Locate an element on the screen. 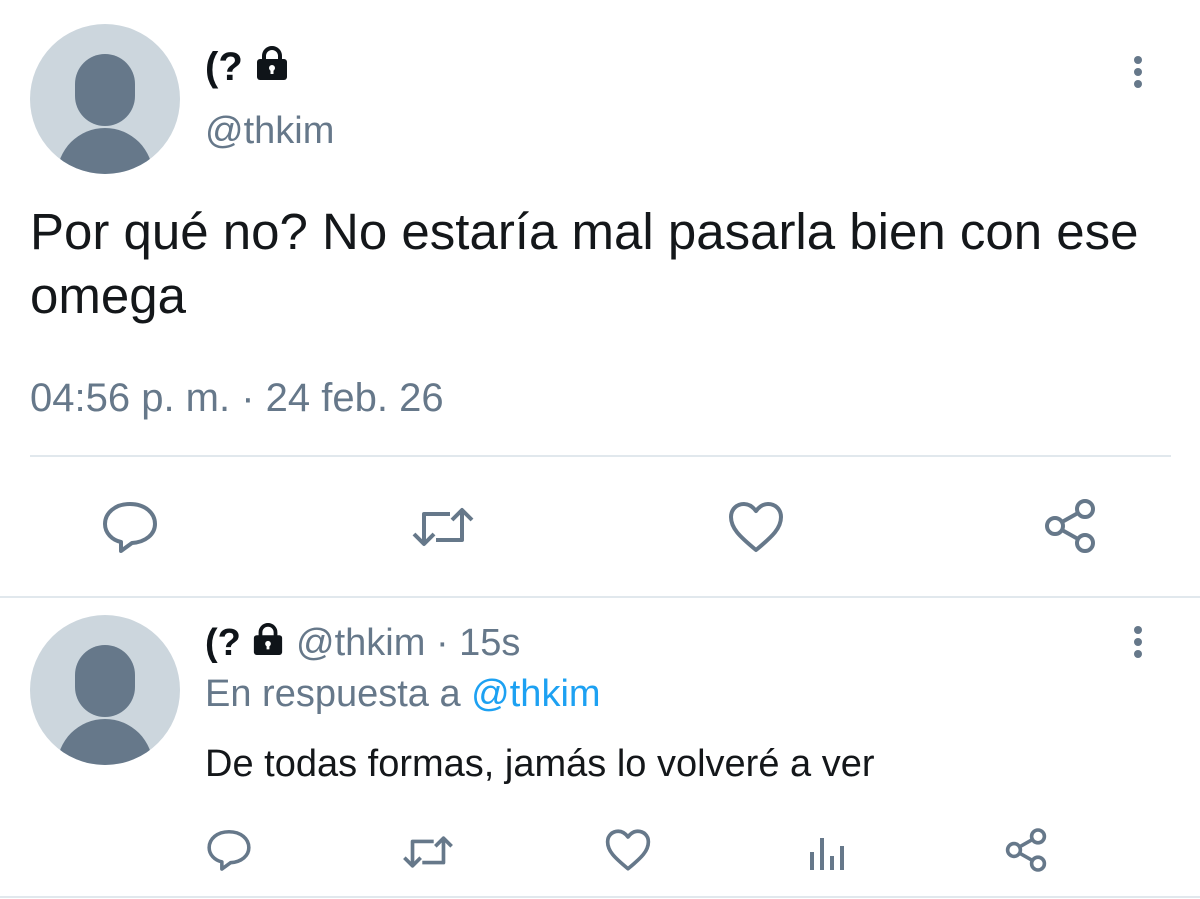 This screenshot has width=1200, height=899. reply-time-ago: 15s is located at coordinates (489, 643).